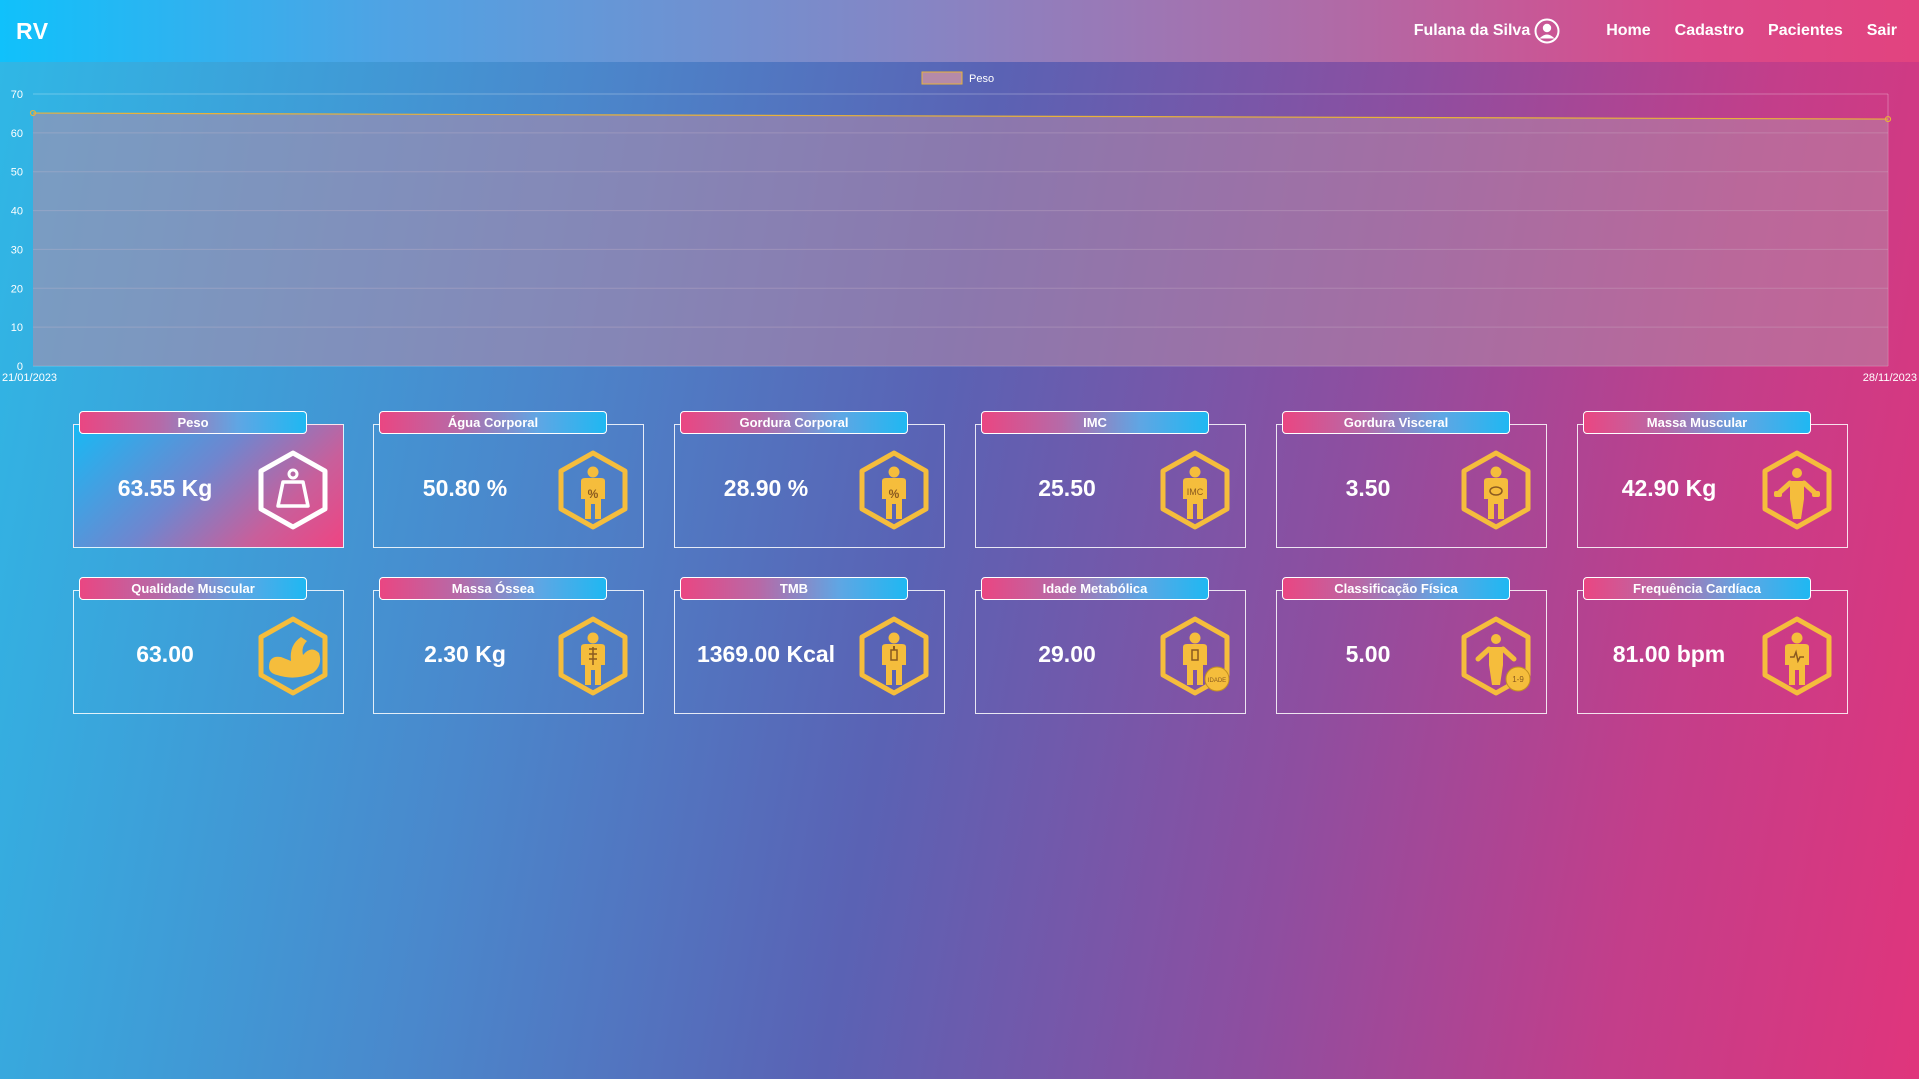 This screenshot has width=1919, height=1079. I want to click on visceral-fat-icon, so click(1496, 490).